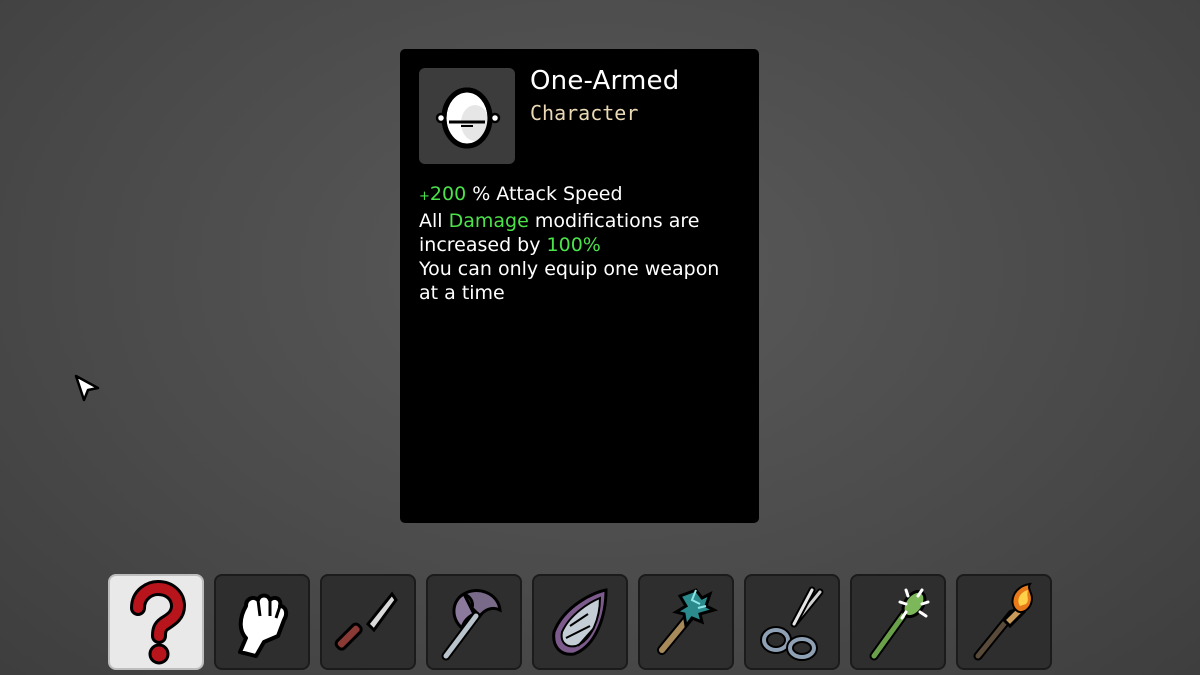  I want to click on weapon-slot-crystal, so click(580, 622).